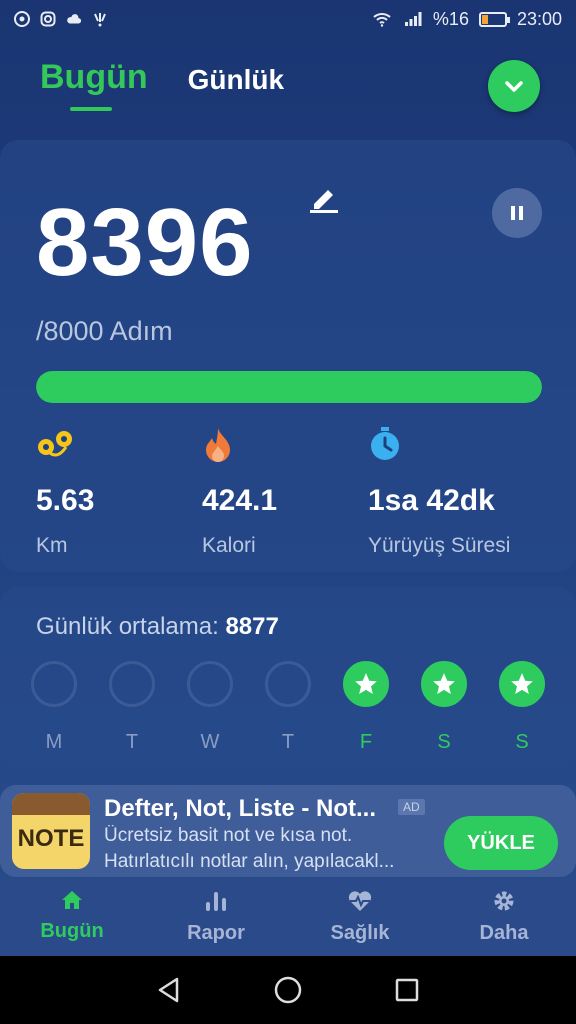 The width and height of the screenshot is (576, 1024). I want to click on day-2: T, so click(132, 707).